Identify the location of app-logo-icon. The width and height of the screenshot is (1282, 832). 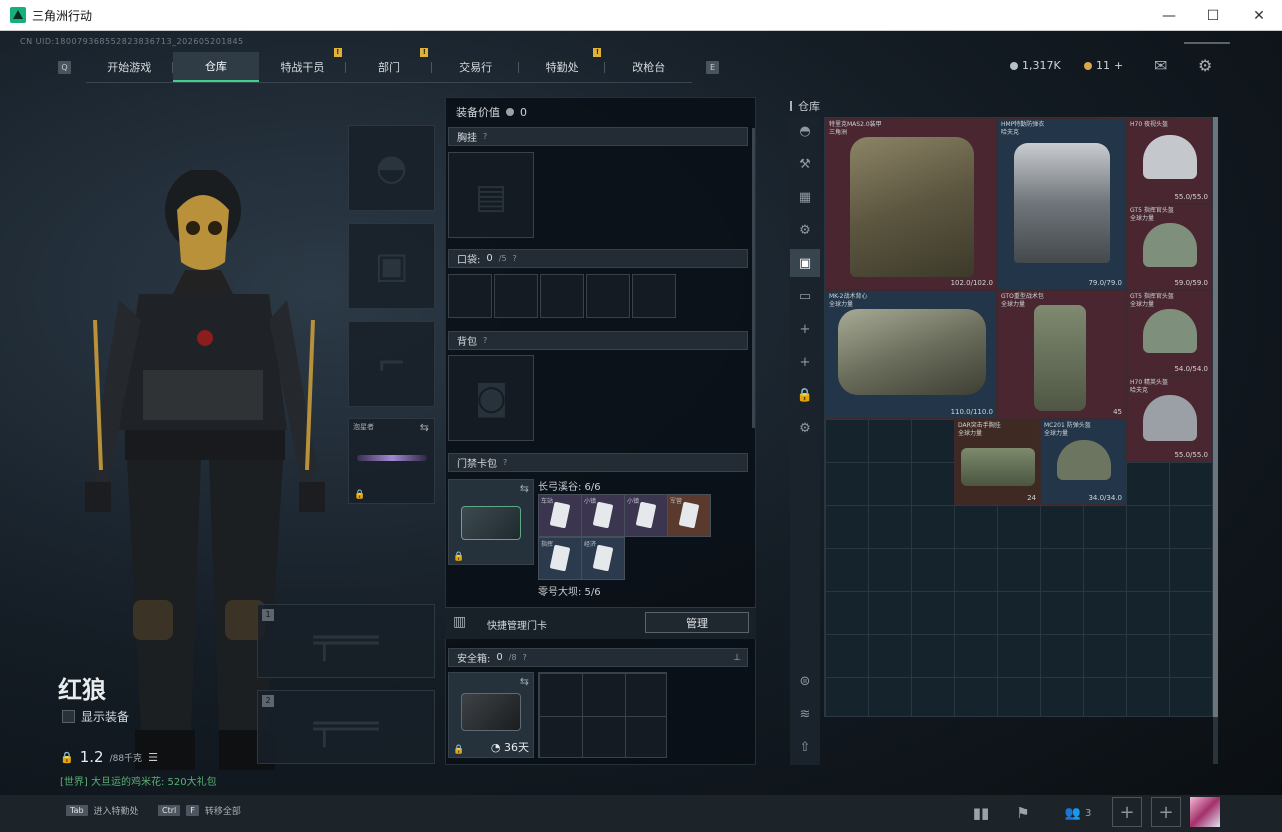
(18, 15).